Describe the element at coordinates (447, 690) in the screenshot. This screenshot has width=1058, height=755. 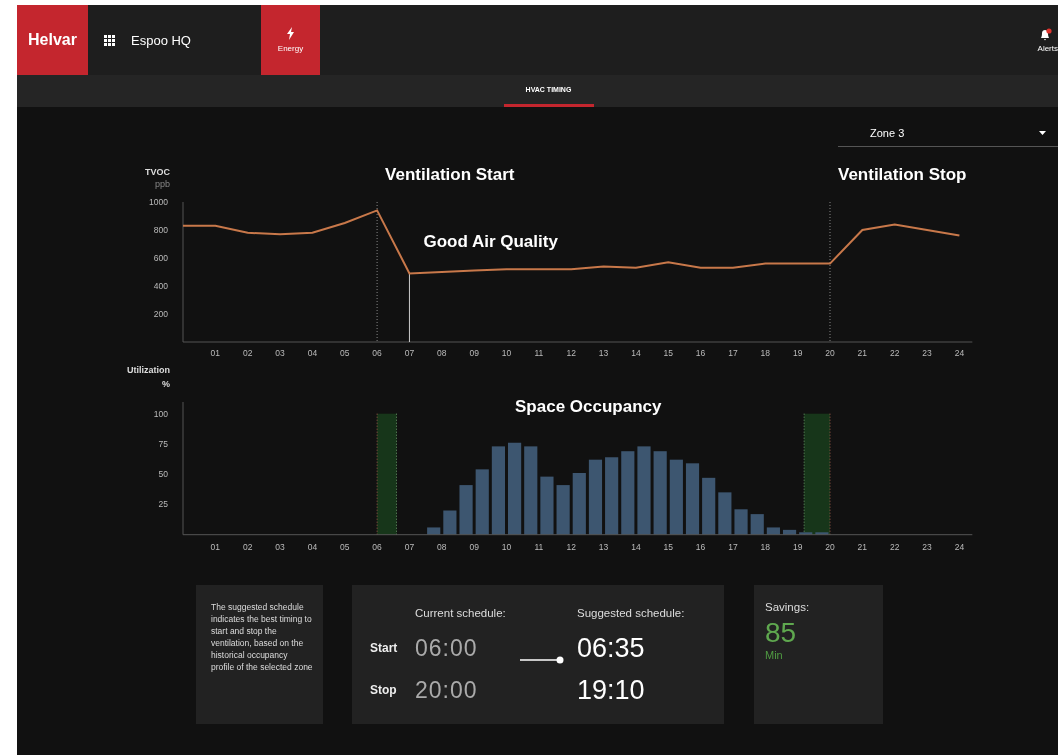
I see `current-time: 20:00` at that location.